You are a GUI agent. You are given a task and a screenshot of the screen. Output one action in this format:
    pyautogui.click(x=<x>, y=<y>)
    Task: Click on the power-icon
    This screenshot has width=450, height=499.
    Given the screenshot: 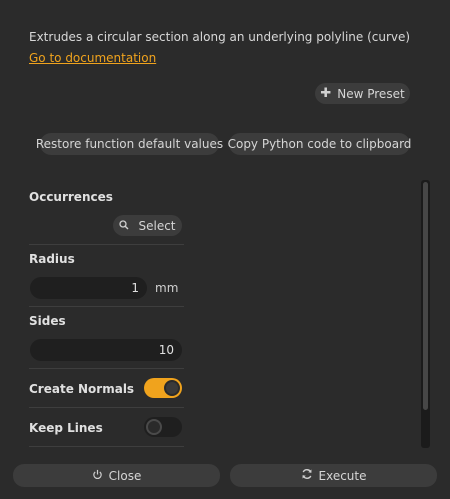 What is the action you would take?
    pyautogui.click(x=97, y=476)
    